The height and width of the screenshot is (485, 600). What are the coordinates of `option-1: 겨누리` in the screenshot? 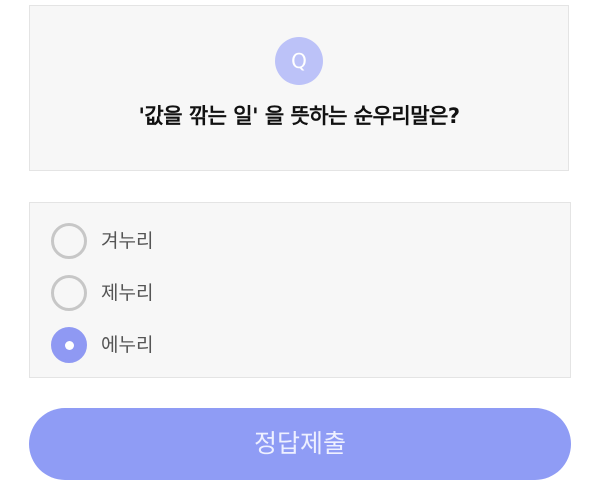 It's located at (291, 242).